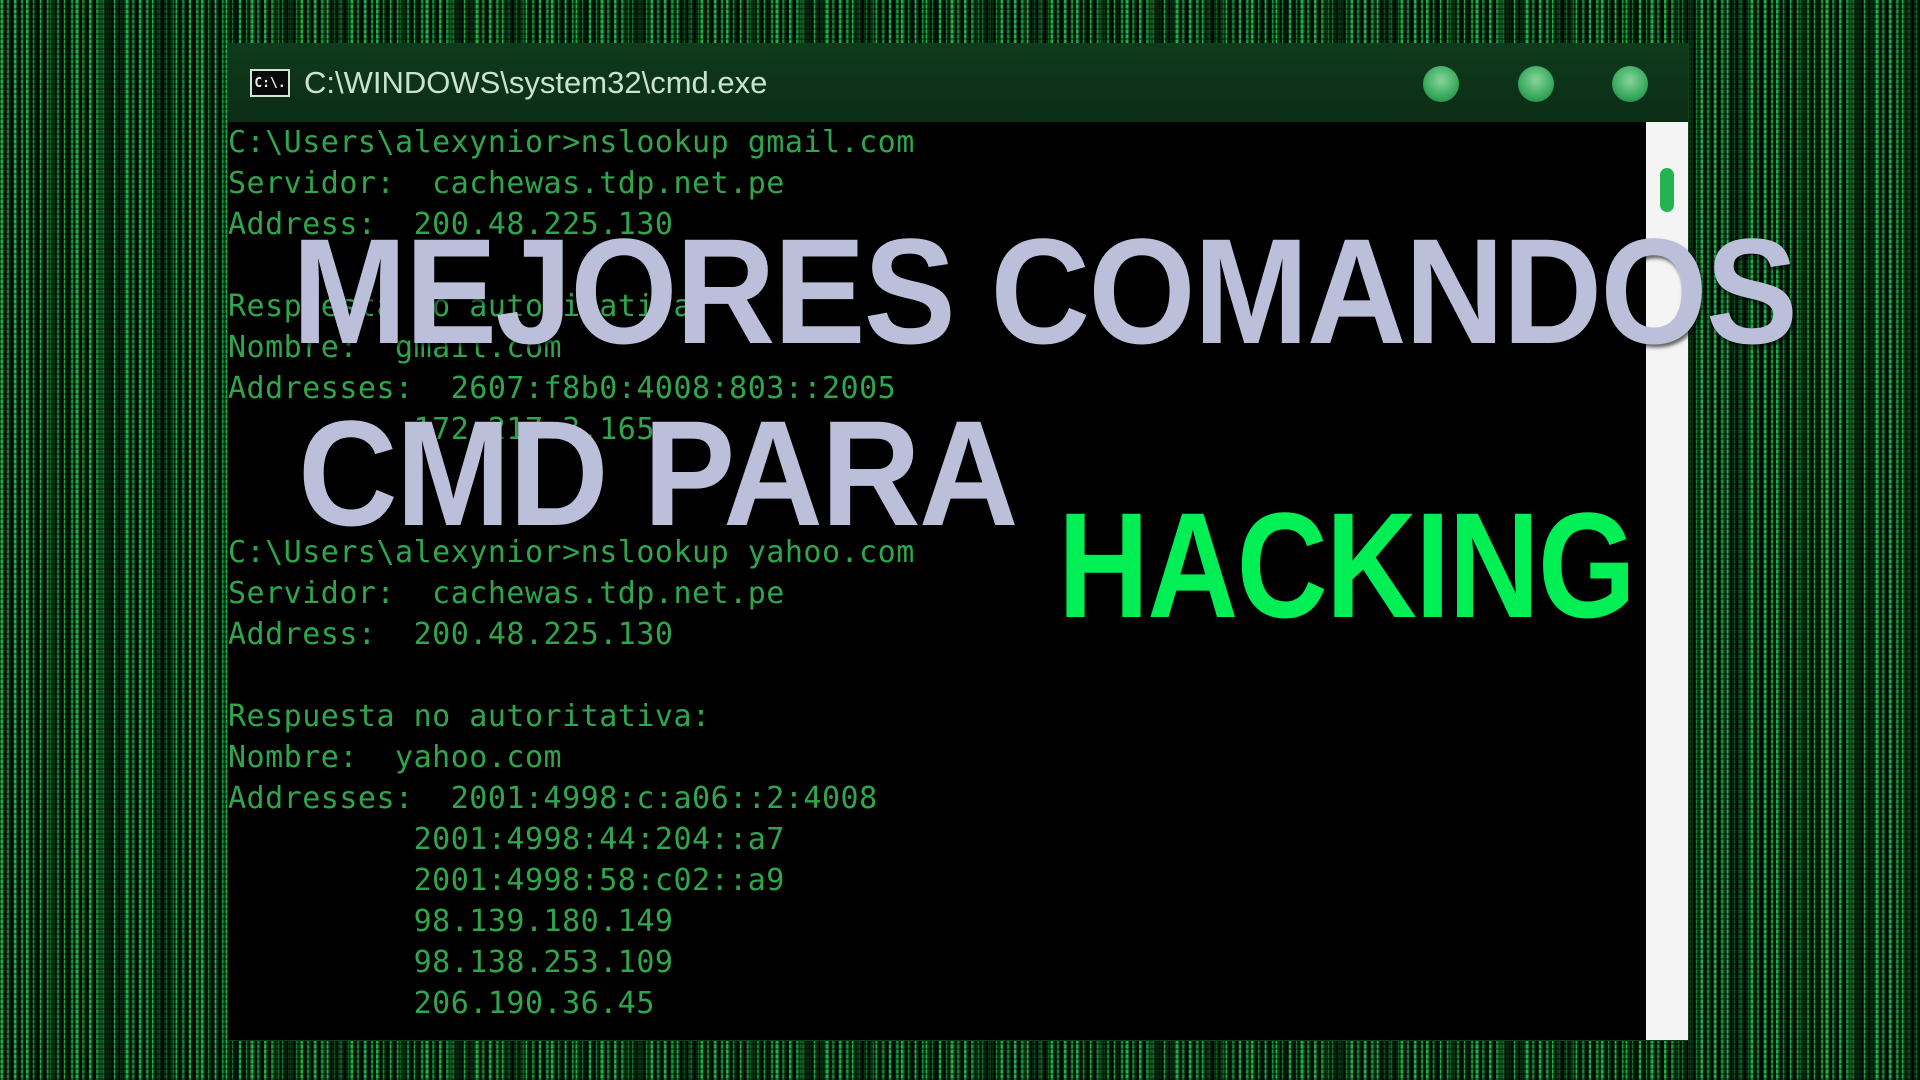  What do you see at coordinates (451, 921) in the screenshot?
I see `console-line: 98.139.180.149` at bounding box center [451, 921].